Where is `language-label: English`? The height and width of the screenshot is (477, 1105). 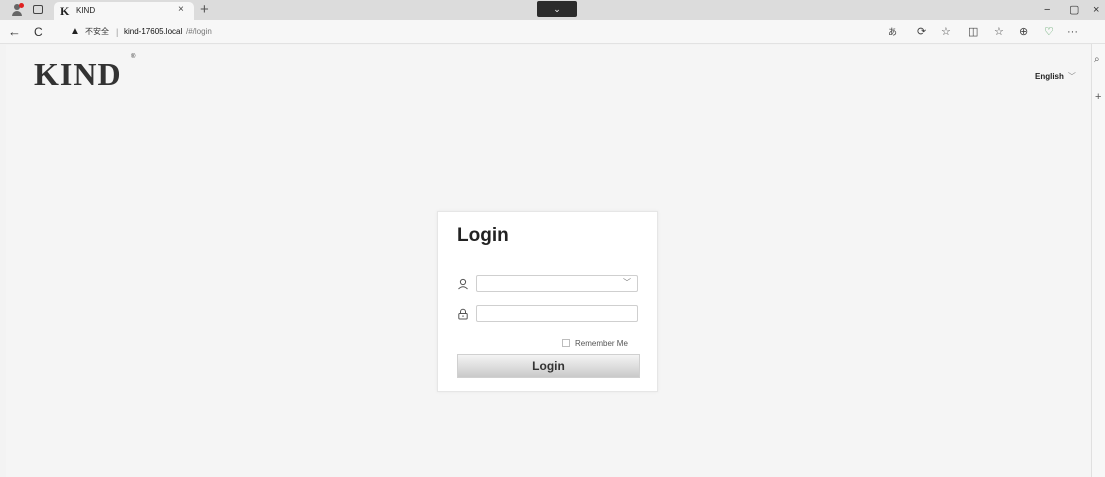 language-label: English is located at coordinates (1049, 76).